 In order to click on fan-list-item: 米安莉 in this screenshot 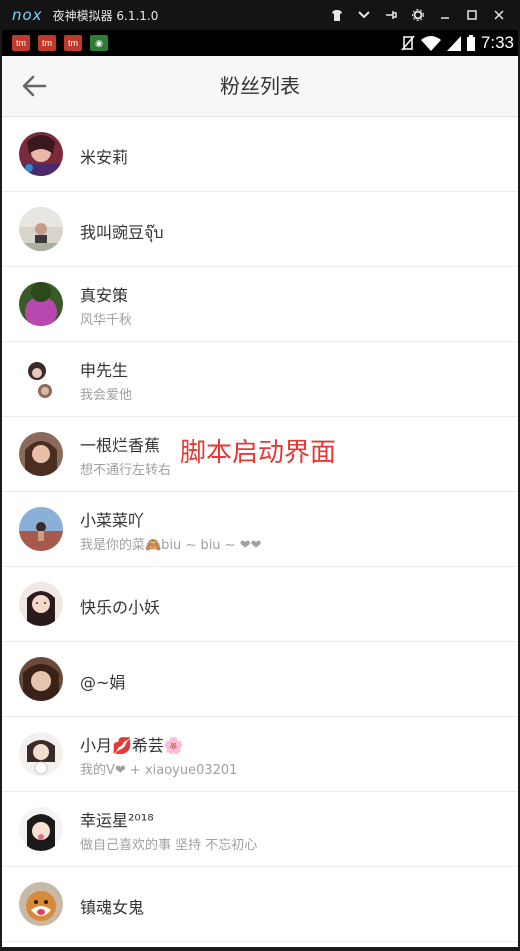, I will do `click(260, 154)`.